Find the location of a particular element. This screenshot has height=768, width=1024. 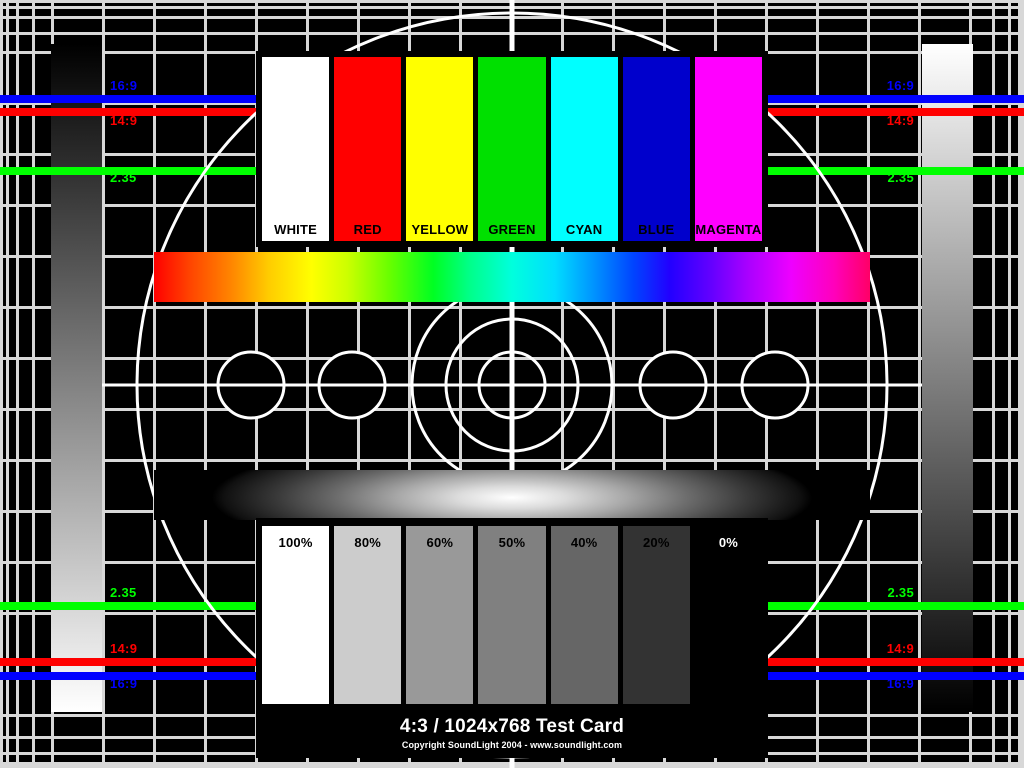

gray-step-label: 0% is located at coordinates (728, 542).